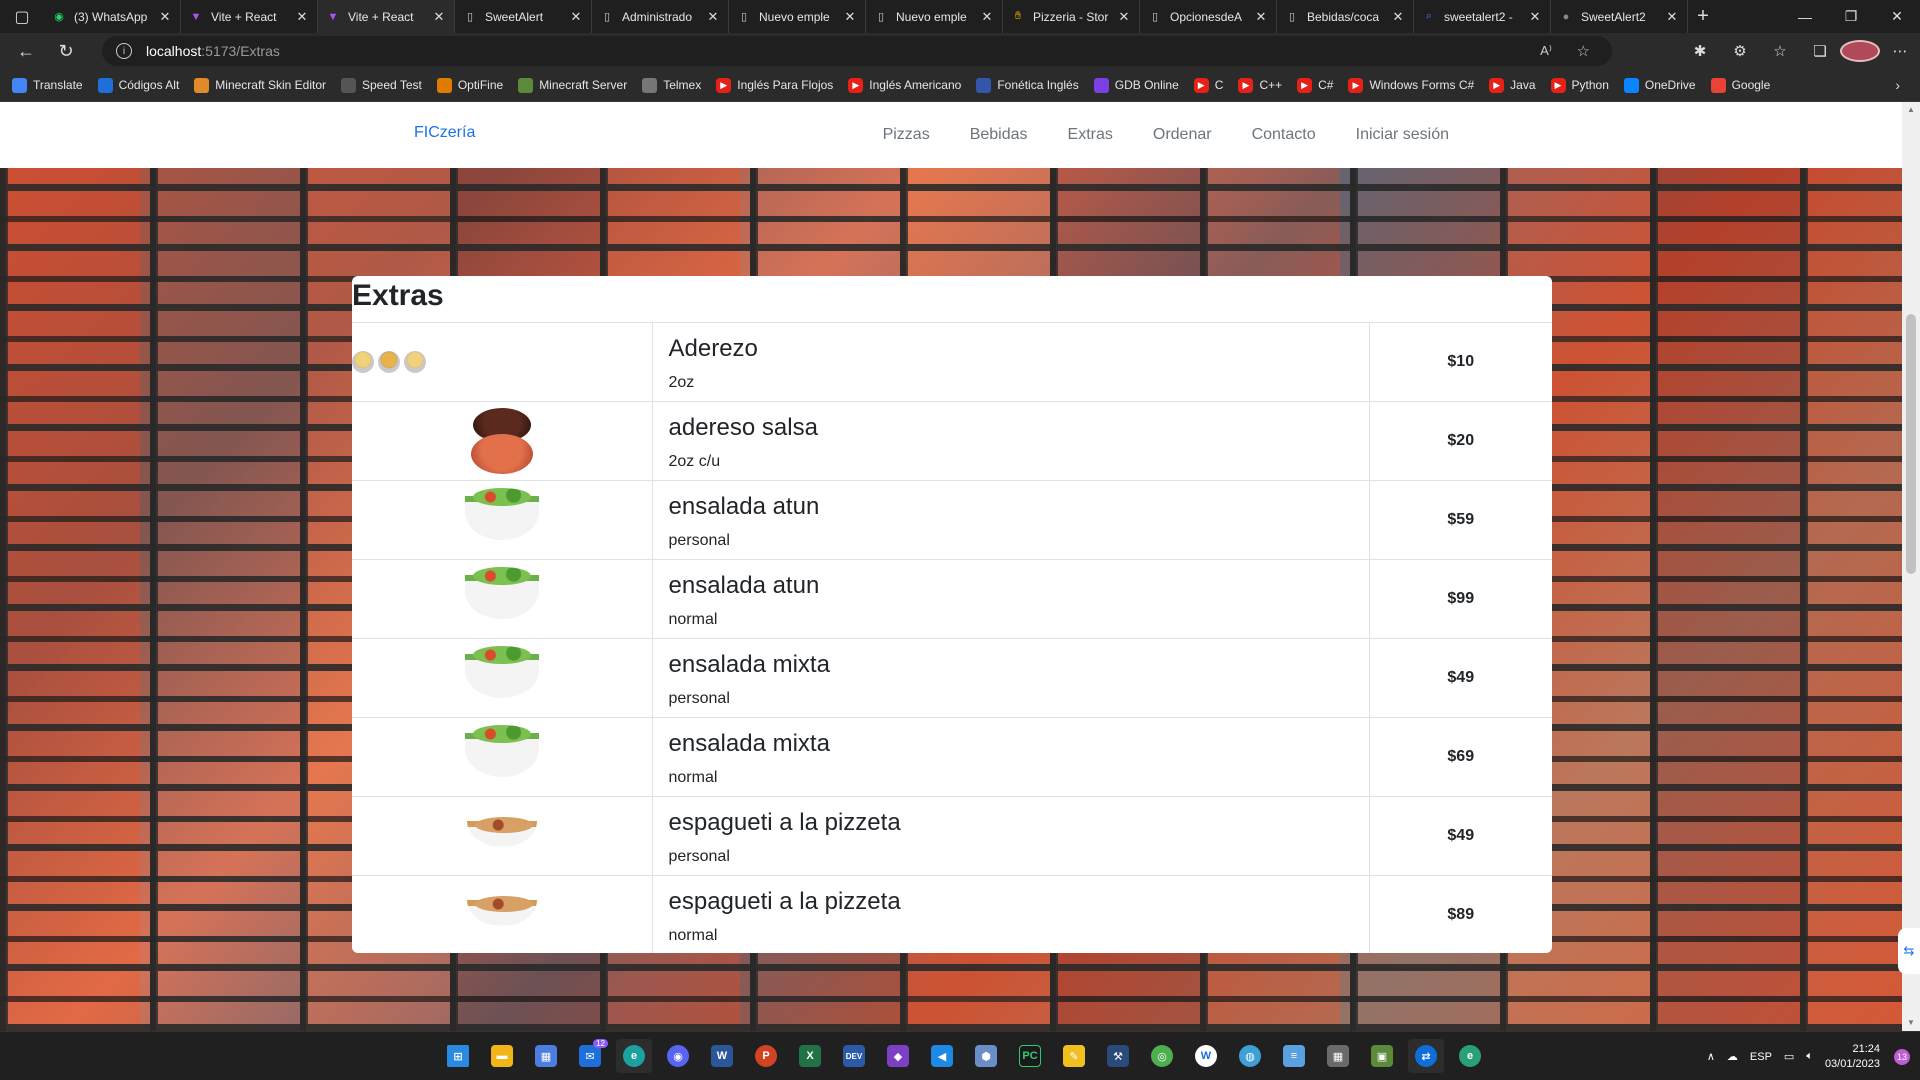  What do you see at coordinates (1700, 51) in the screenshot?
I see `extension-icon: ✱` at bounding box center [1700, 51].